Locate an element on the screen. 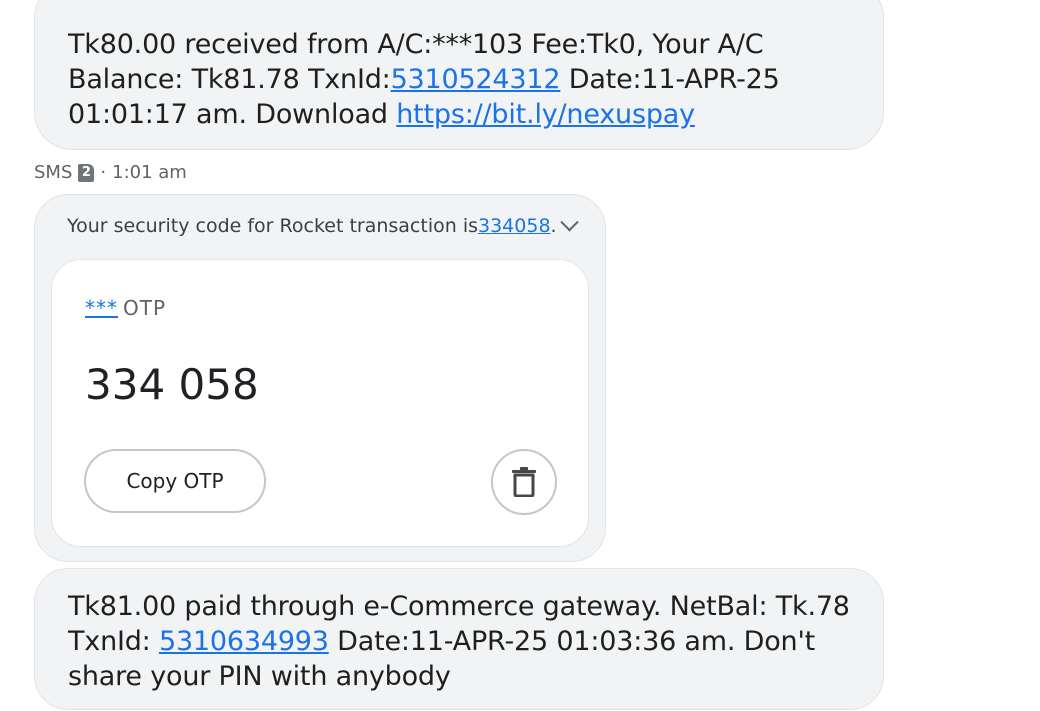  otp-preview-code-link: 334058 is located at coordinates (514, 226).